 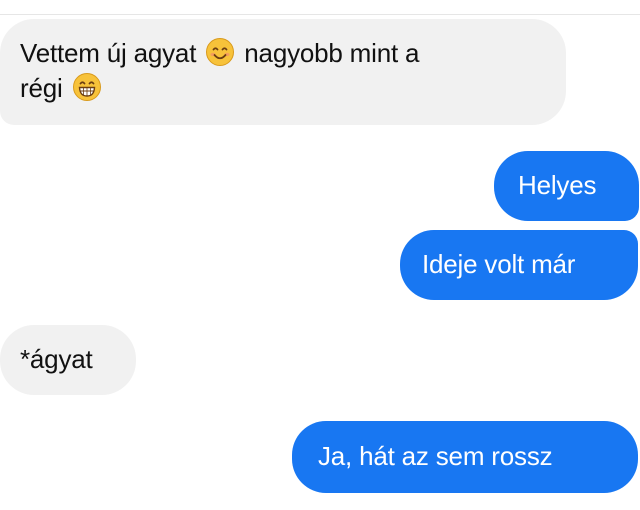 What do you see at coordinates (86, 87) in the screenshot?
I see `grinning-face-icon` at bounding box center [86, 87].